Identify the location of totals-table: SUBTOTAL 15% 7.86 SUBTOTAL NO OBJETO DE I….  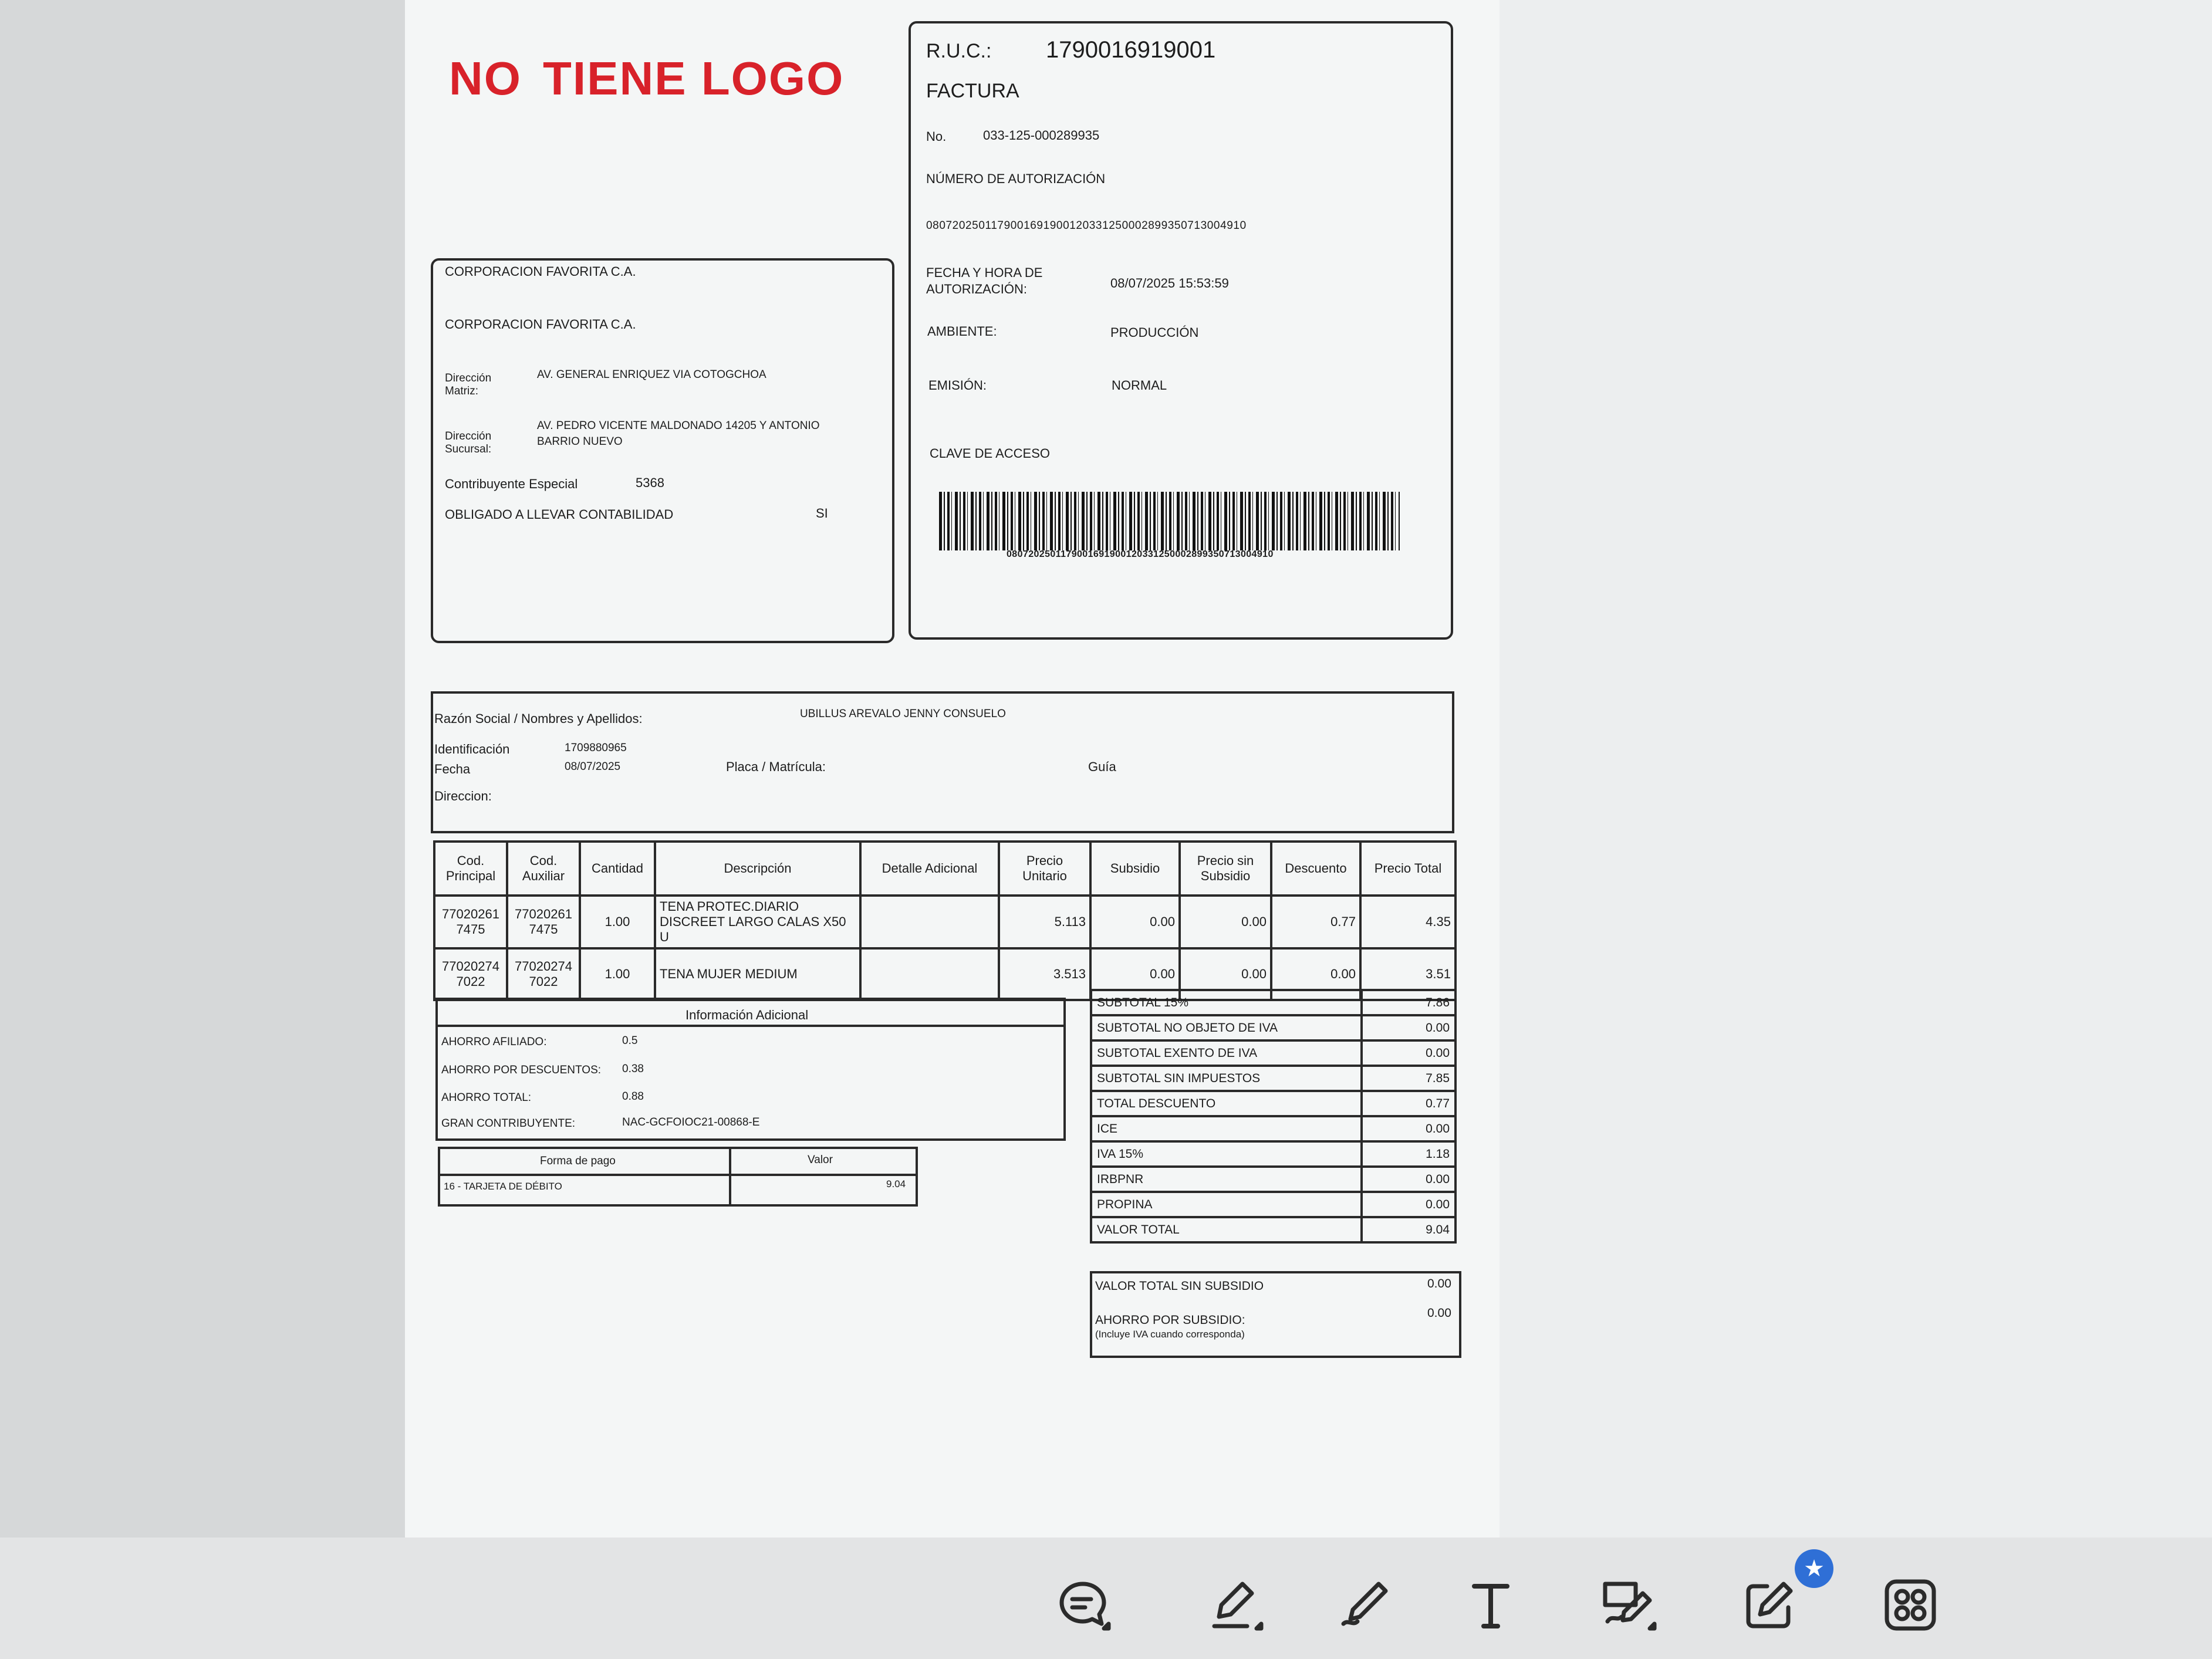
(1273, 1116).